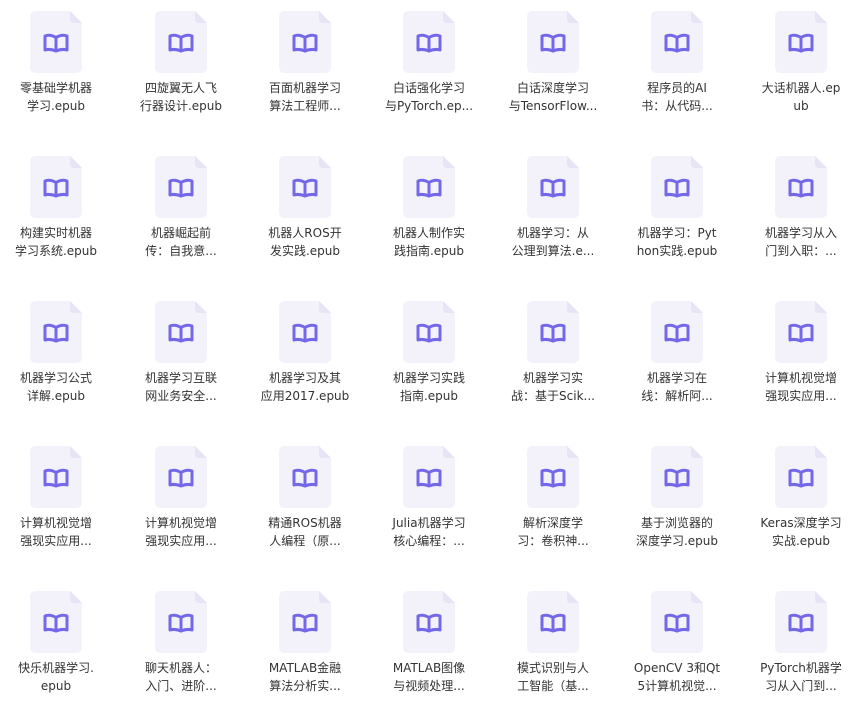 Image resolution: width=864 pixels, height=710 pixels. What do you see at coordinates (305, 251) in the screenshot?
I see `file-name-line-2: 发实践.epub` at bounding box center [305, 251].